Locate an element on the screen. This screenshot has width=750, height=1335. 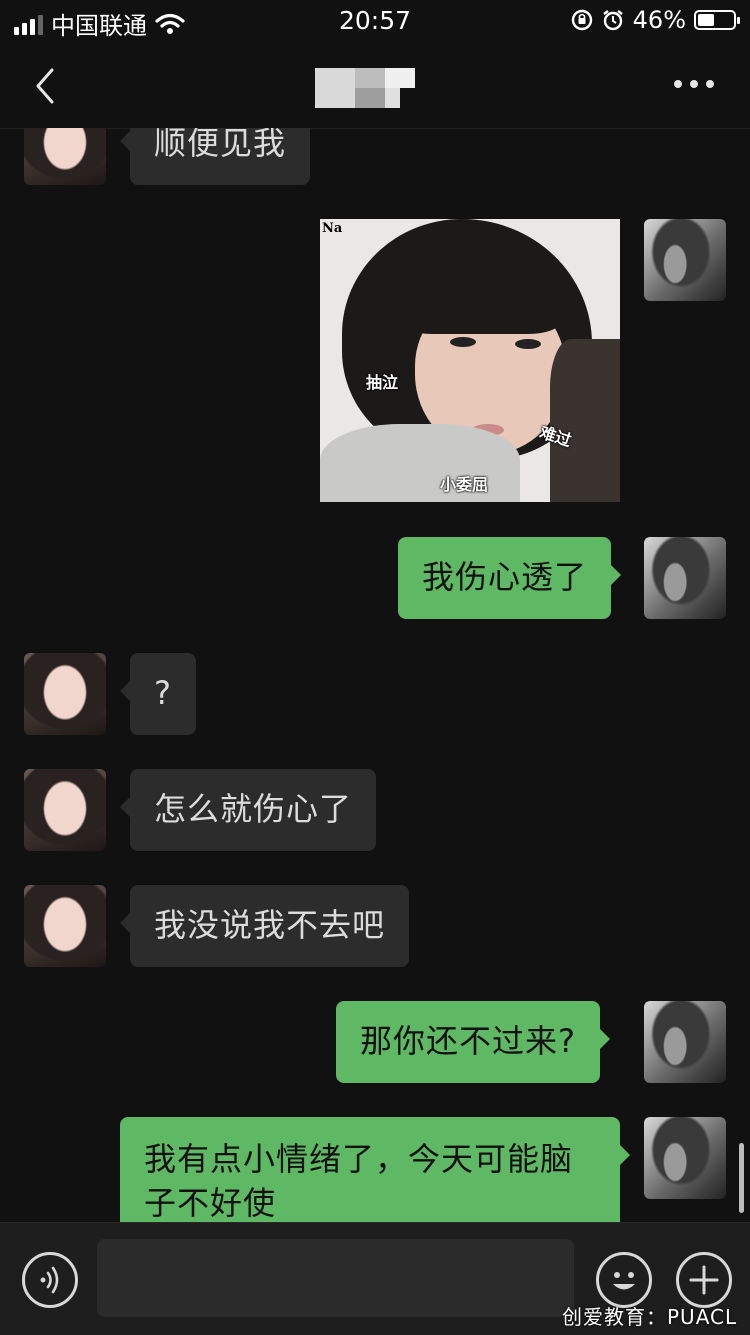
sticker-image: Na 抽泣 难过 小委屈 is located at coordinates (470, 360).